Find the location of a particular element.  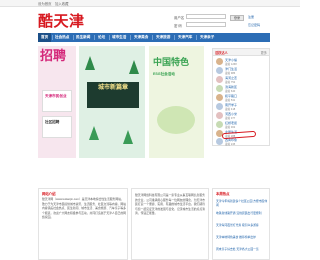

username-input is located at coordinates (206, 16).